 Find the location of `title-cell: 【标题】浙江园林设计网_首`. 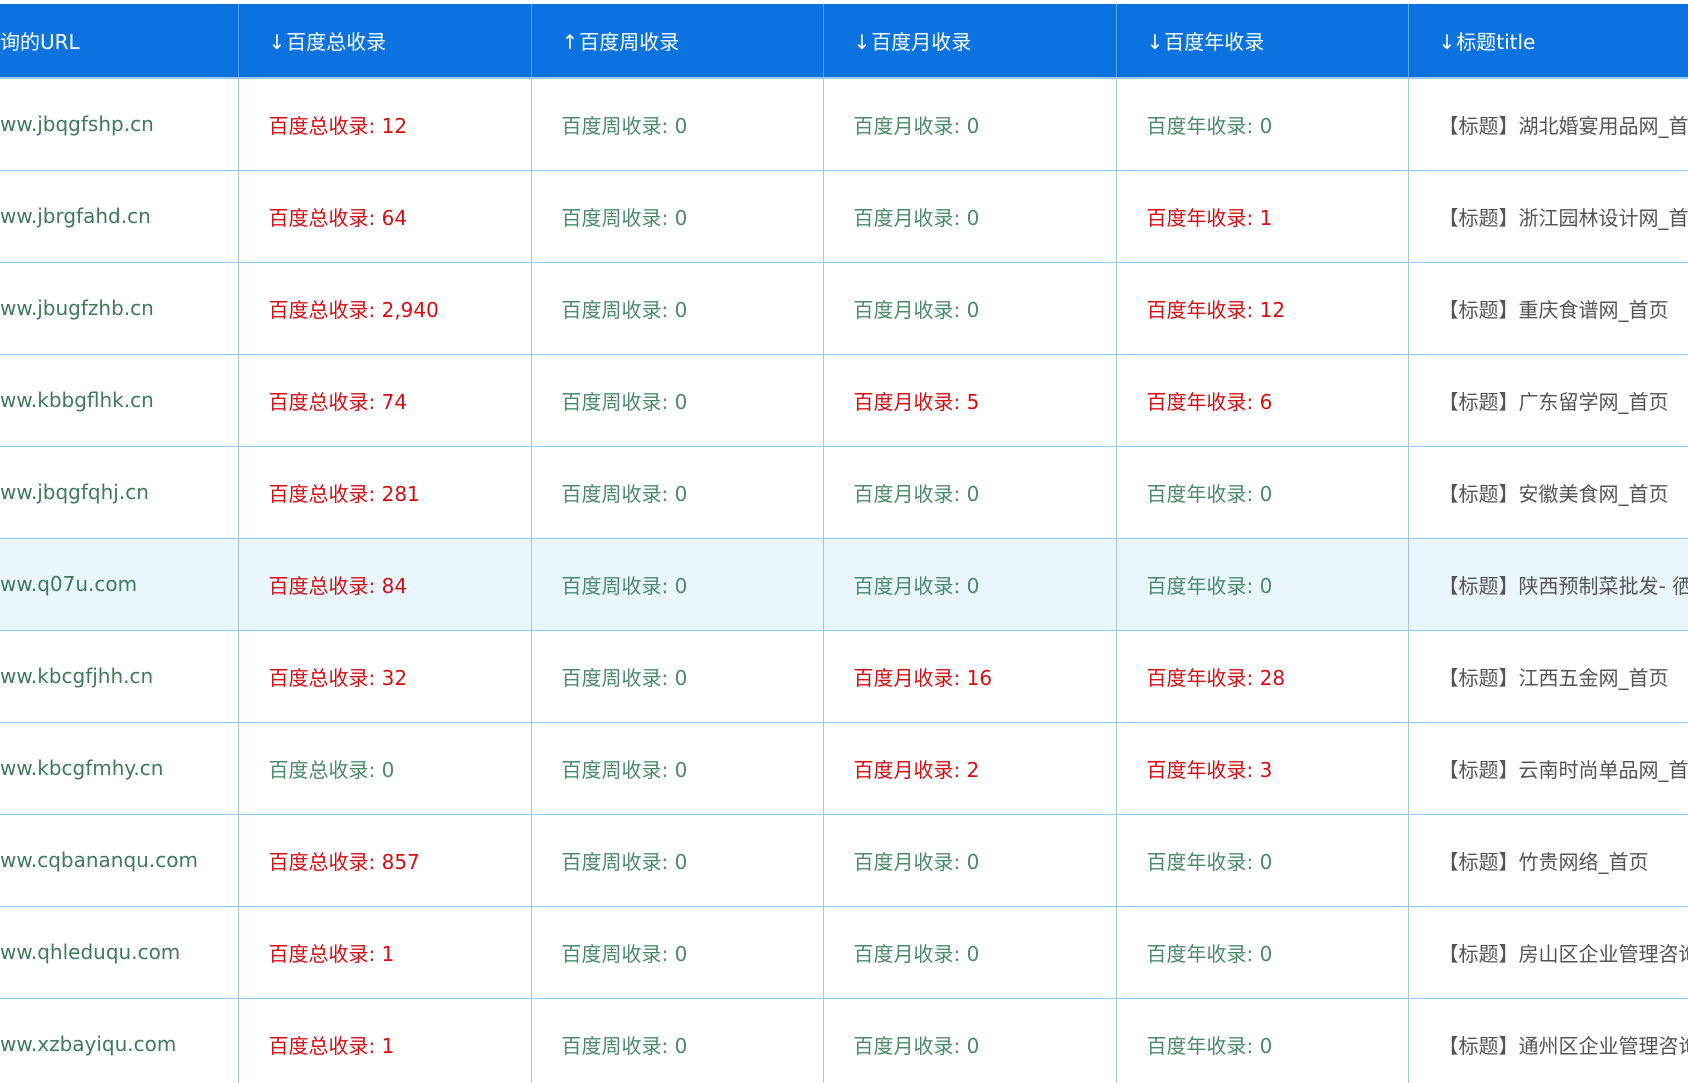

title-cell: 【标题】浙江园林设计网_首 is located at coordinates (1547, 216).